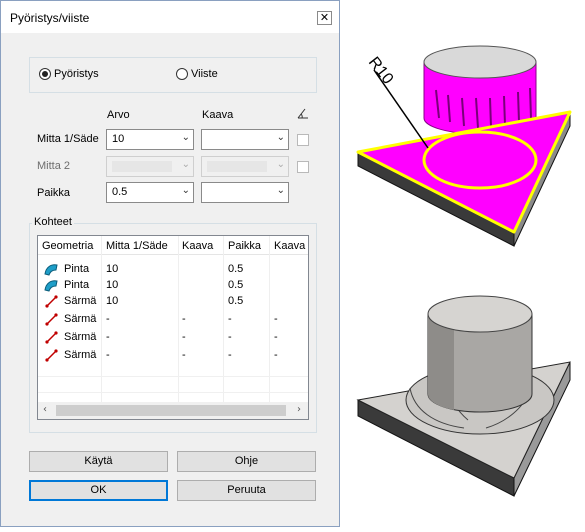 This screenshot has width=585, height=532. Describe the element at coordinates (245, 192) in the screenshot. I see `place-formula-combo: ⌄` at that location.